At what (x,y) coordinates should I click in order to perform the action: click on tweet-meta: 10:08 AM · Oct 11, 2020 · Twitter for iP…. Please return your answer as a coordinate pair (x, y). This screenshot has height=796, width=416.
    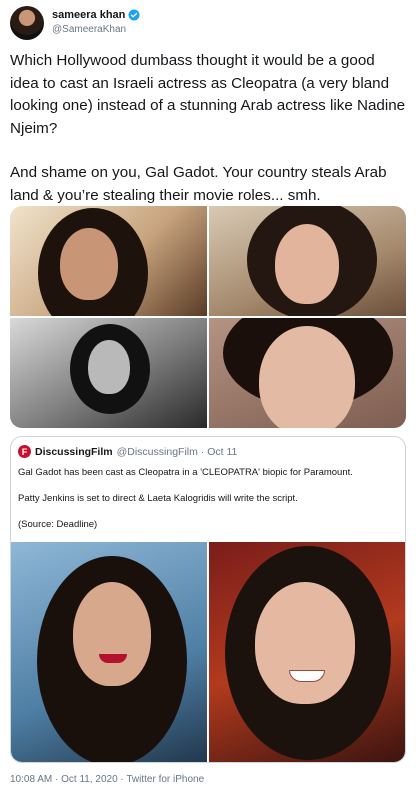
    Looking at the image, I should click on (107, 779).